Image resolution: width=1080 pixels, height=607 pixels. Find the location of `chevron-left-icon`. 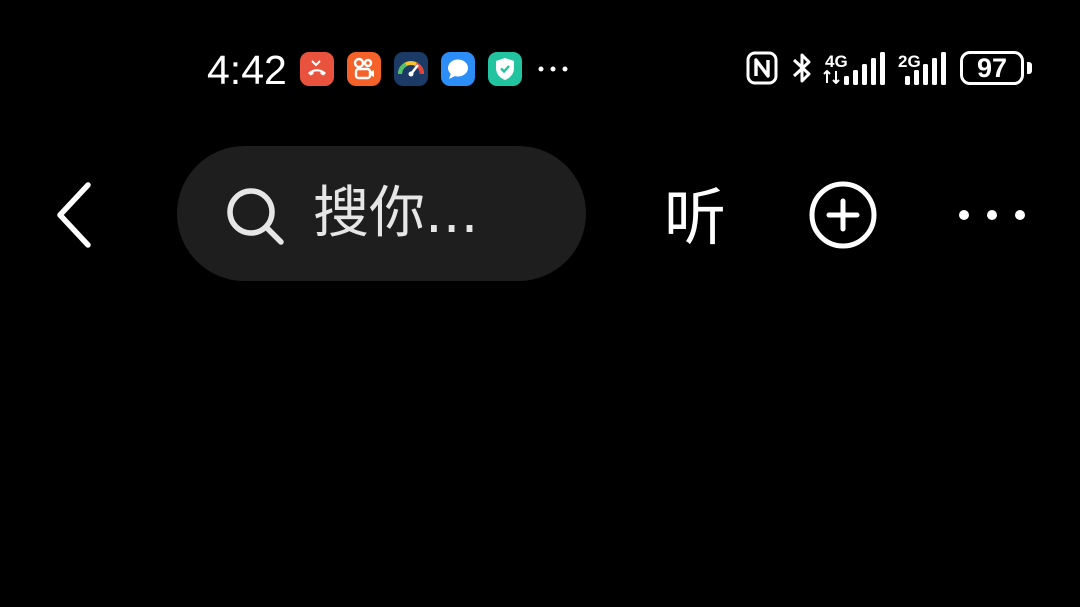

chevron-left-icon is located at coordinates (74, 215).